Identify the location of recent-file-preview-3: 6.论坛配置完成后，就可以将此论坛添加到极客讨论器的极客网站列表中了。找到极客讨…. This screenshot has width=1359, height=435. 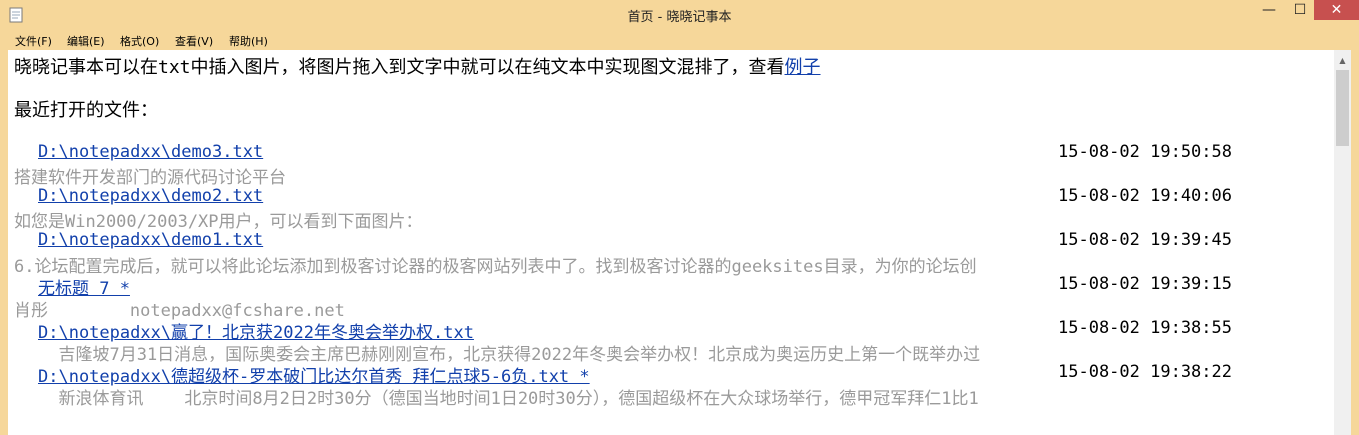
(495, 267).